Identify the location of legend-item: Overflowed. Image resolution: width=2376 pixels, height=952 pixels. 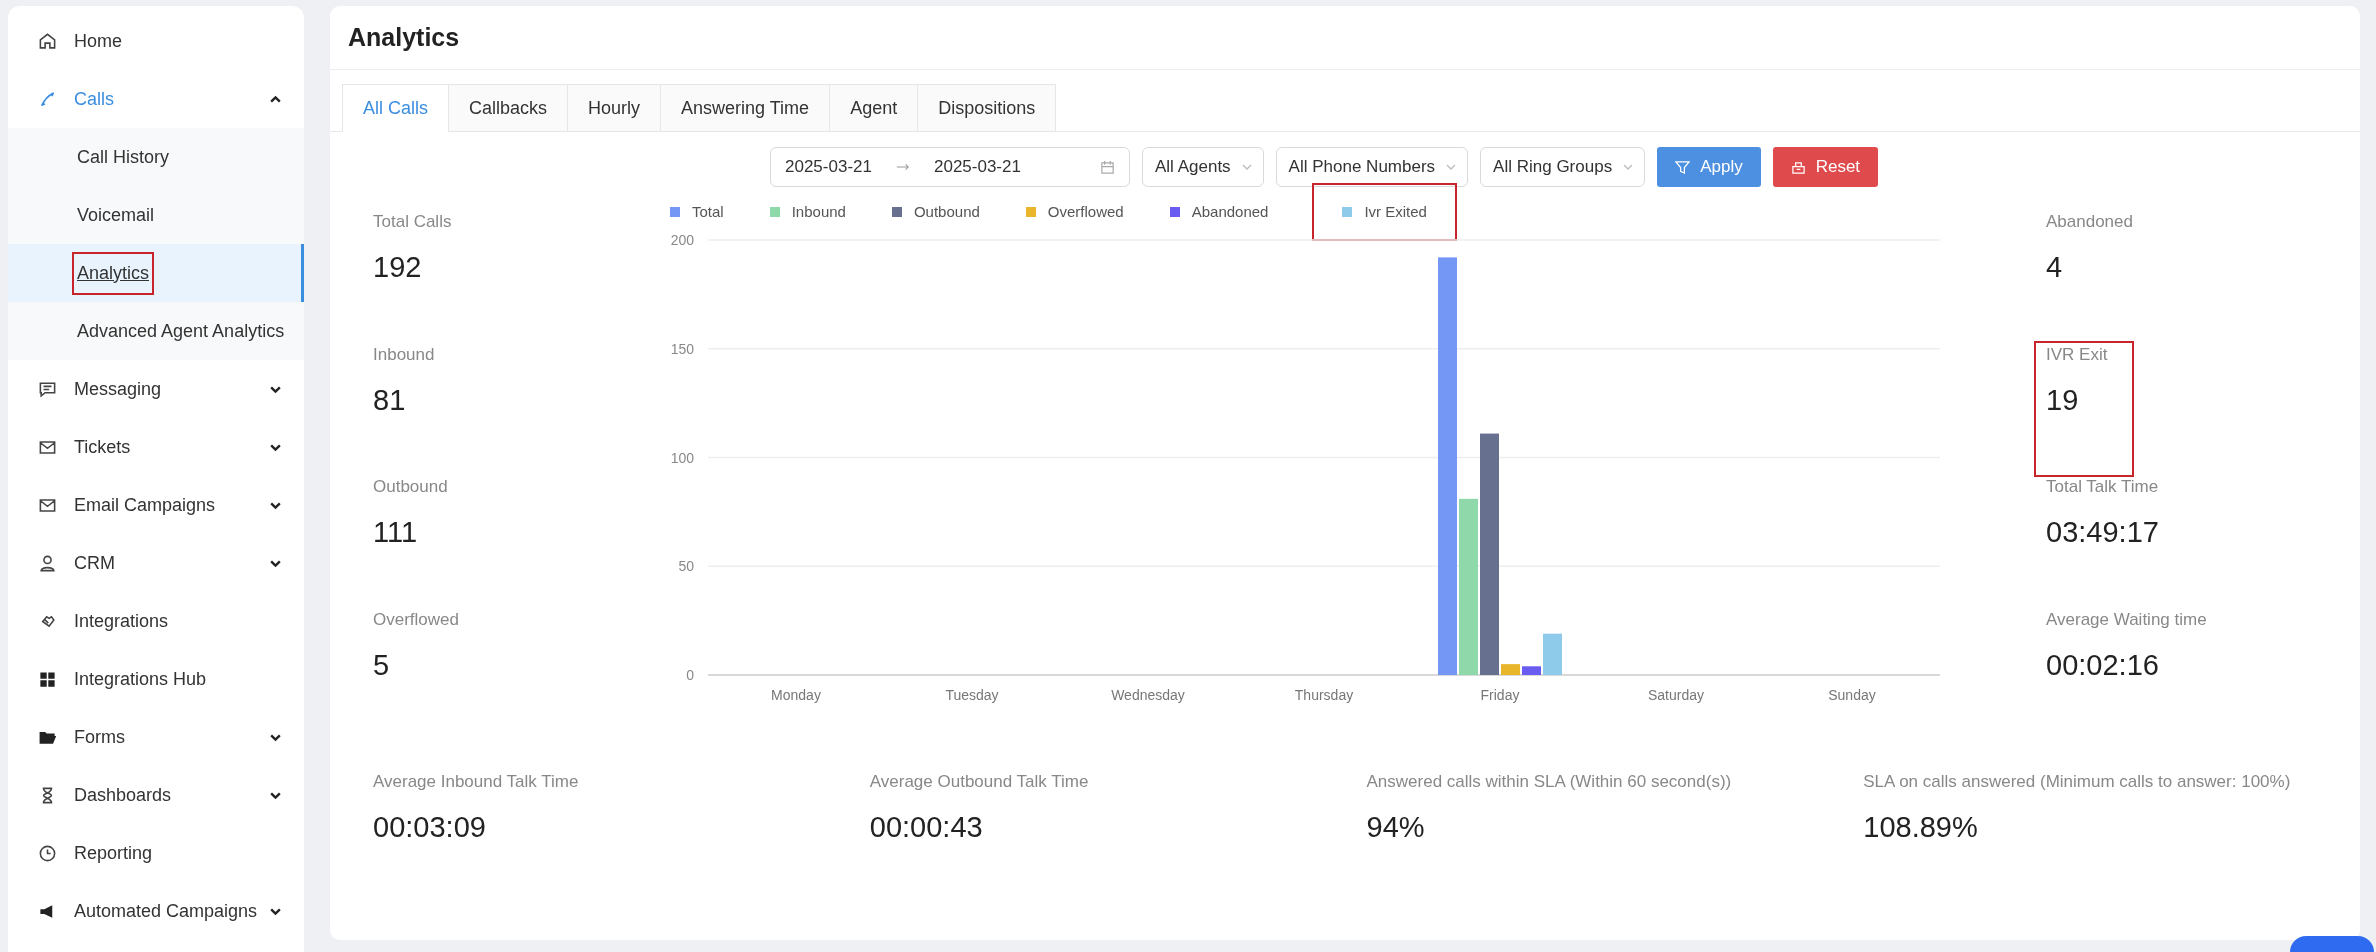
(1074, 212).